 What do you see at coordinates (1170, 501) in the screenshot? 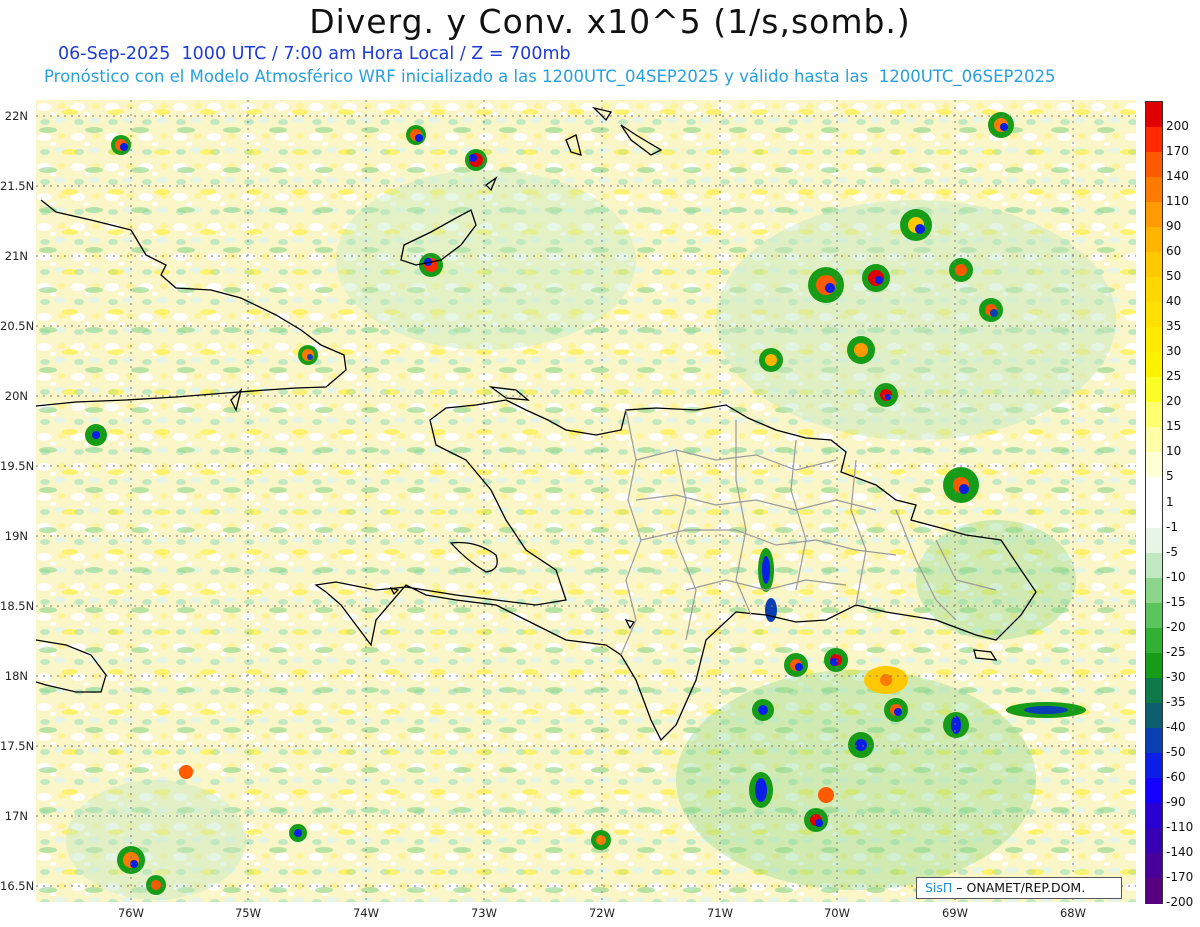
I see `colorbar-label: 1` at bounding box center [1170, 501].